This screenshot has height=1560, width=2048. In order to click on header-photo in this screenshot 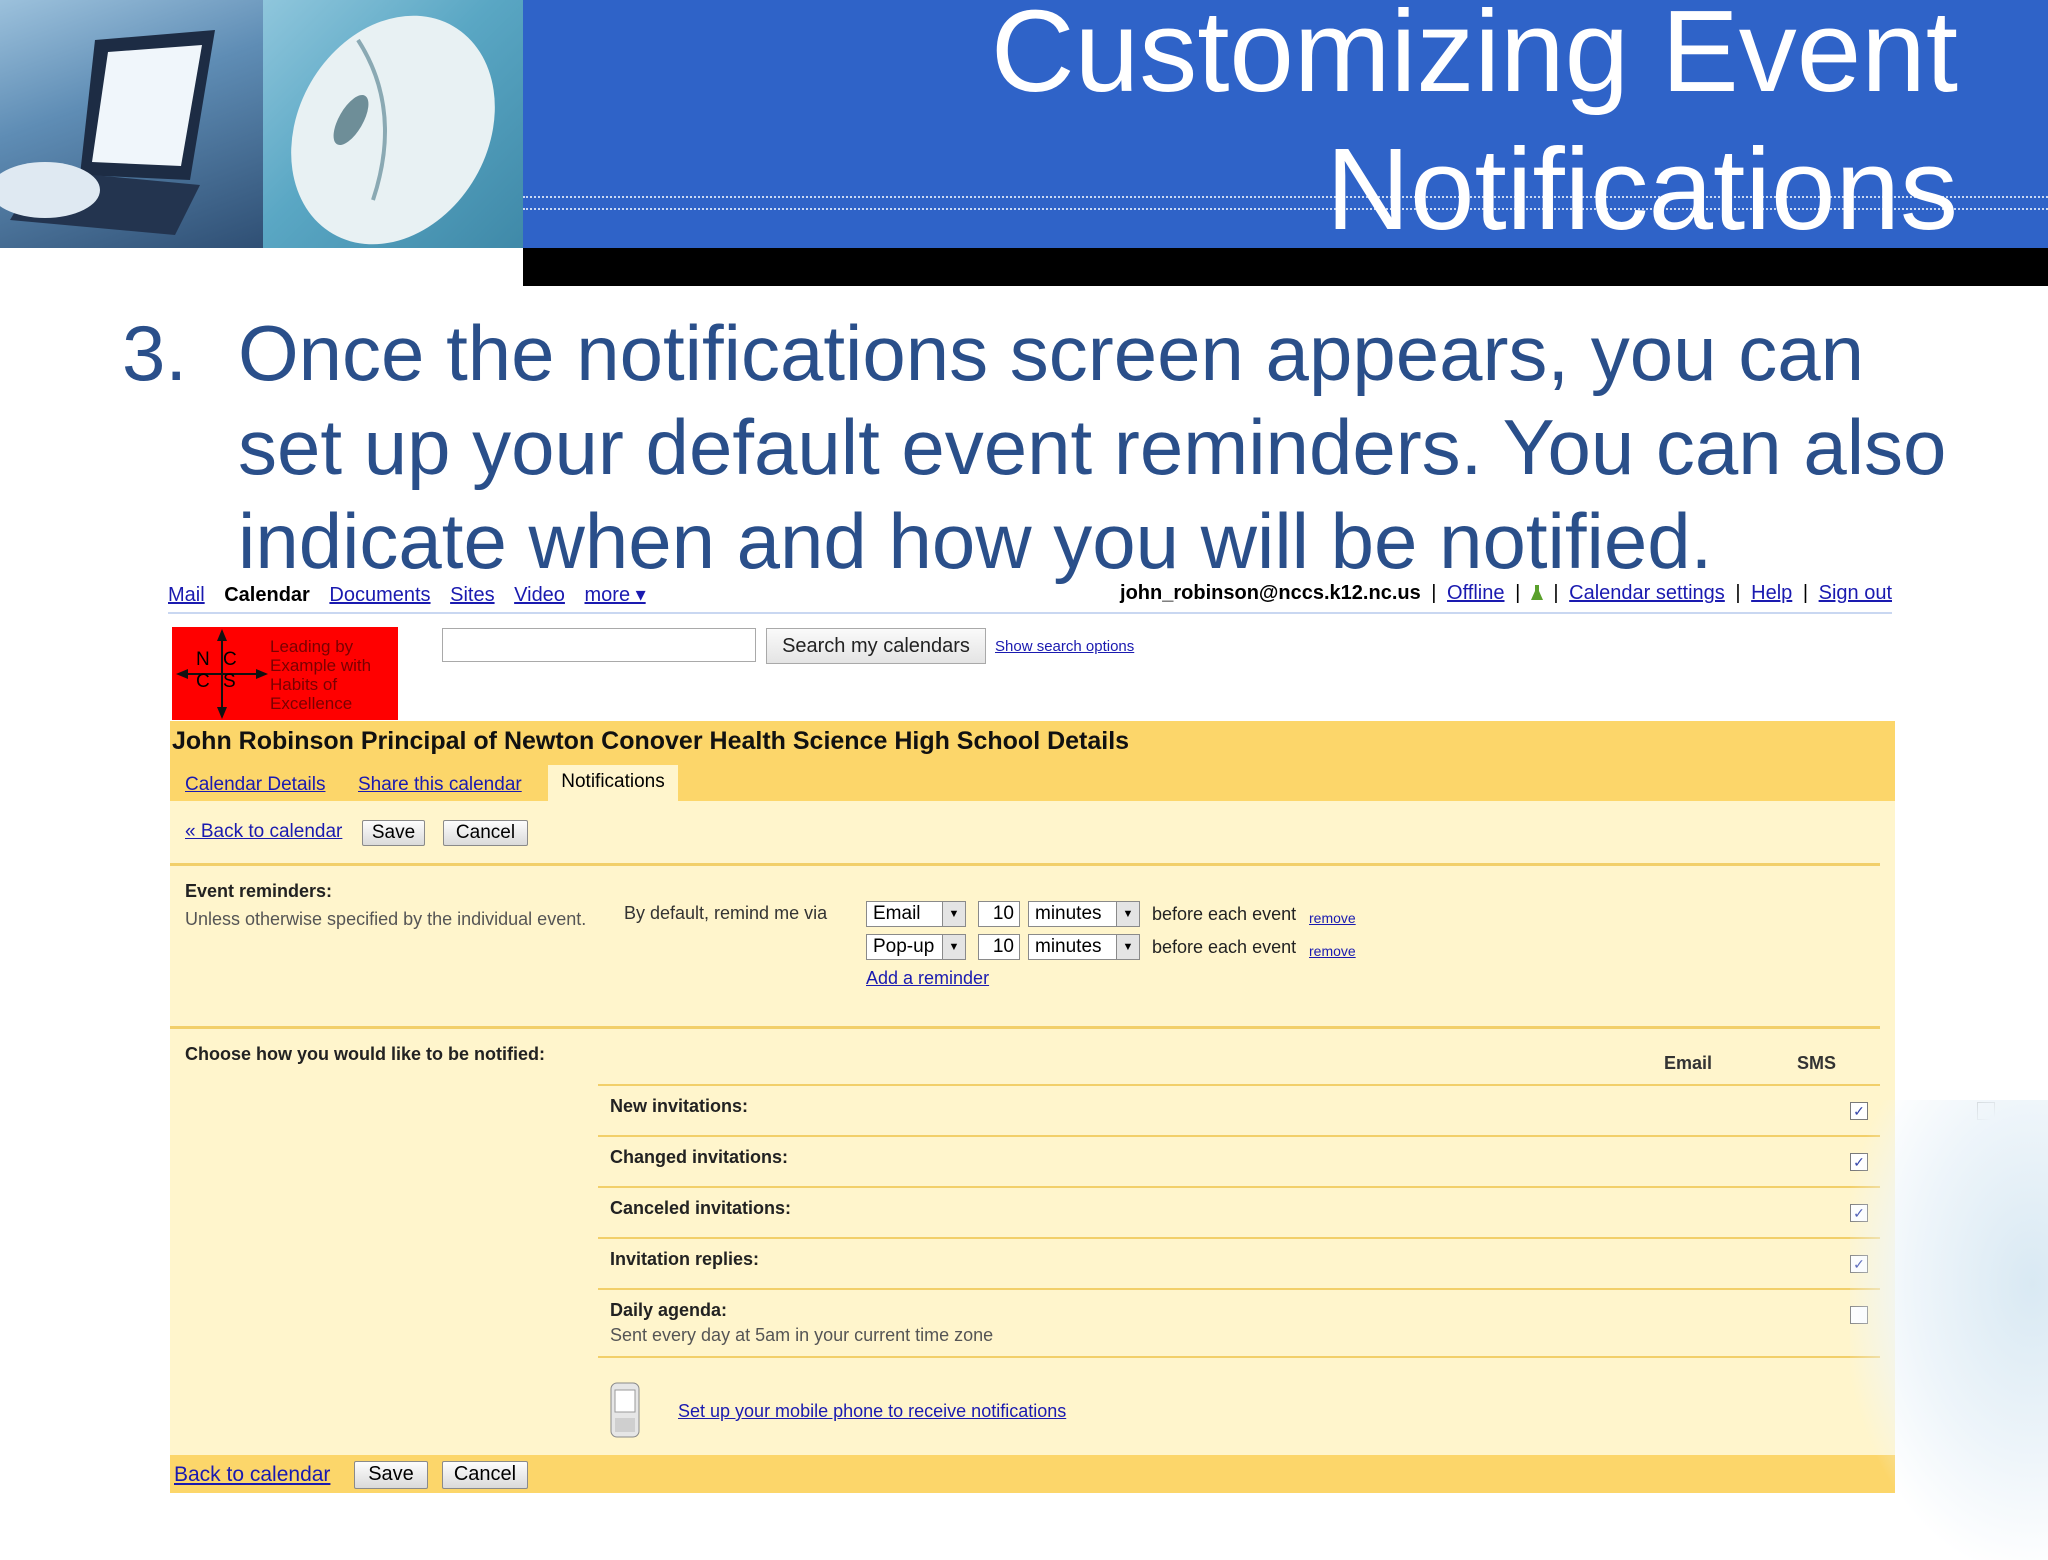, I will do `click(261, 124)`.